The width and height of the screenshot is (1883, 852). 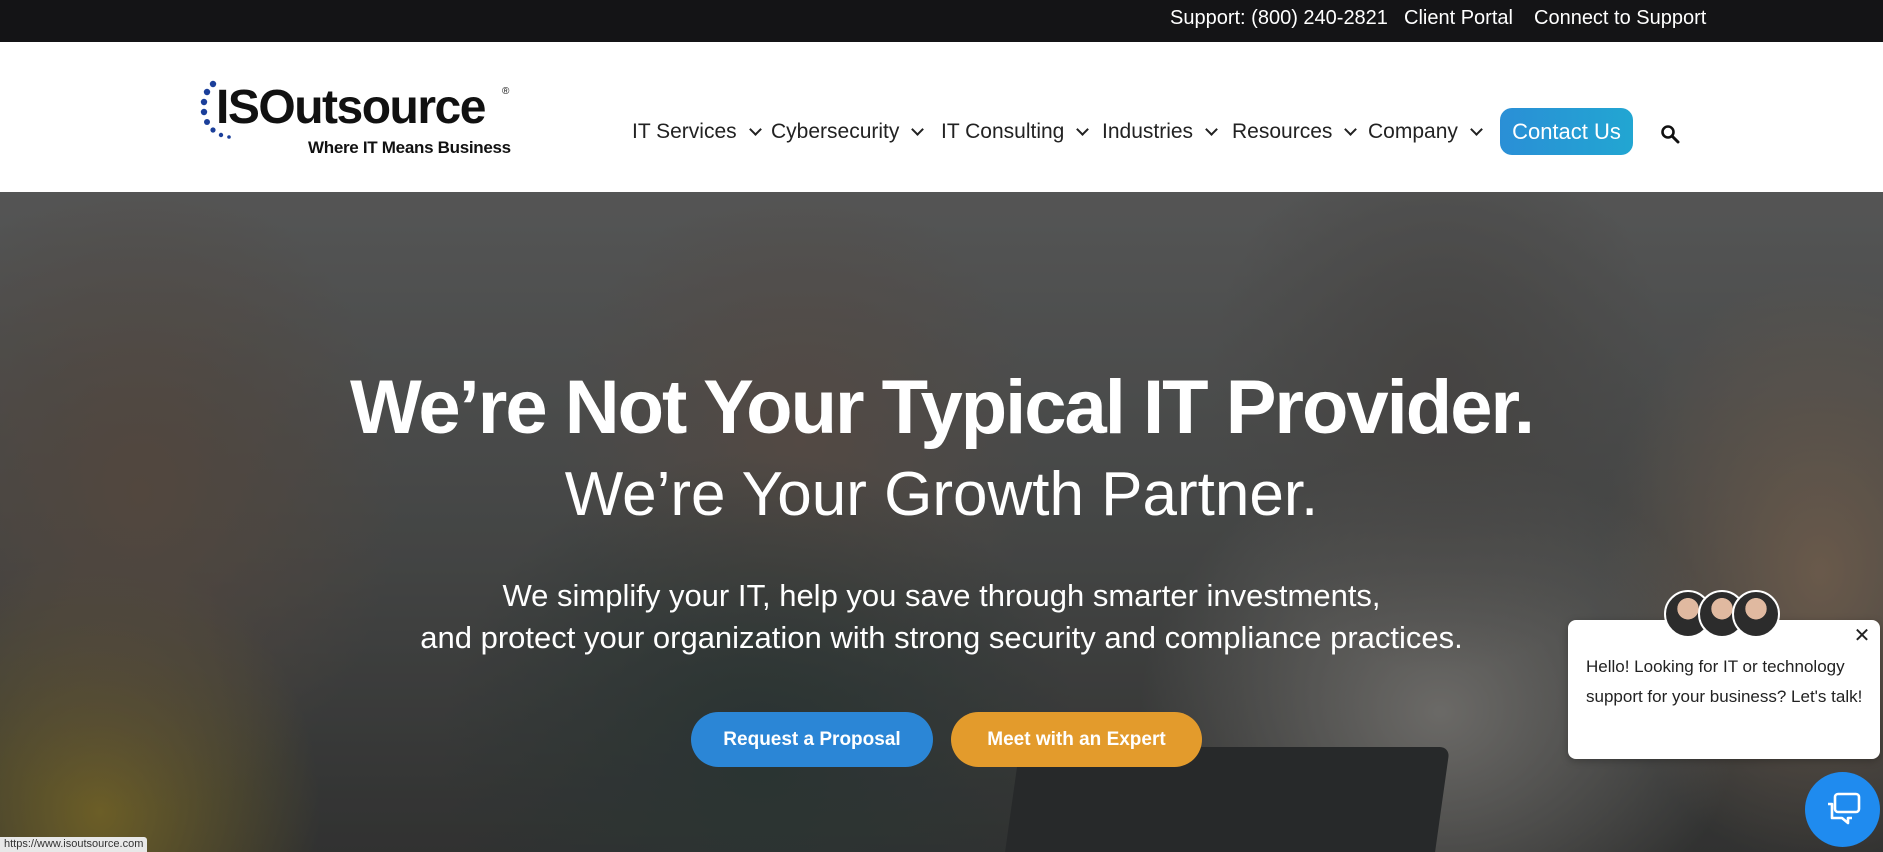 I want to click on search-icon, so click(x=1670, y=134).